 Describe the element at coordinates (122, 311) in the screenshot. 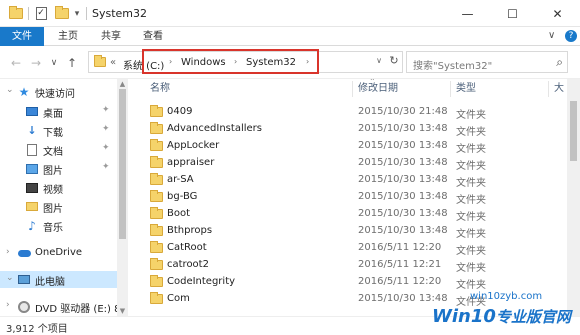

I see `scroll-down-icon: ▼` at that location.